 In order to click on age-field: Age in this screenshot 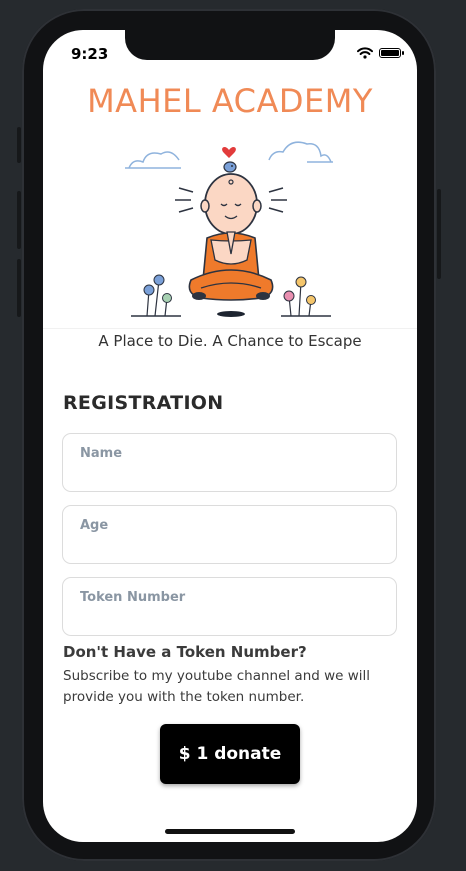, I will do `click(229, 534)`.